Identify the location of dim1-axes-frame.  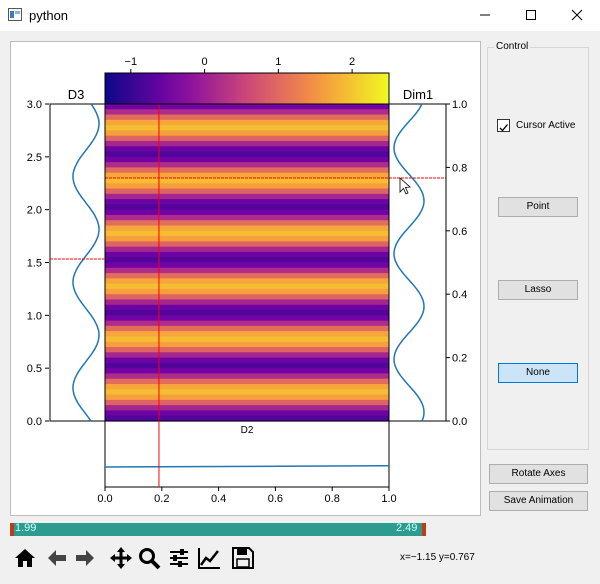
(417, 262).